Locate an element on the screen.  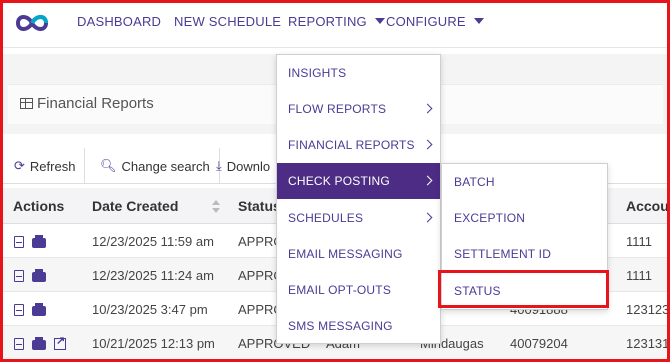
change-search-button: 🔍︎ Change search is located at coordinates (155, 166).